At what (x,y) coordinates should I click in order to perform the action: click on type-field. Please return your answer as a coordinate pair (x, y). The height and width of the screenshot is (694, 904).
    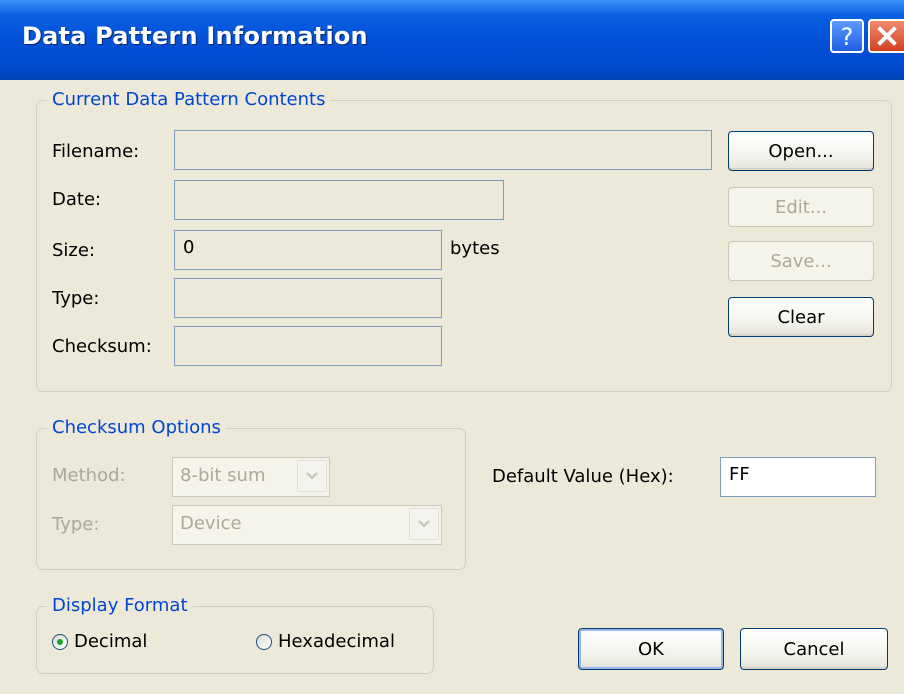
    Looking at the image, I should click on (308, 298).